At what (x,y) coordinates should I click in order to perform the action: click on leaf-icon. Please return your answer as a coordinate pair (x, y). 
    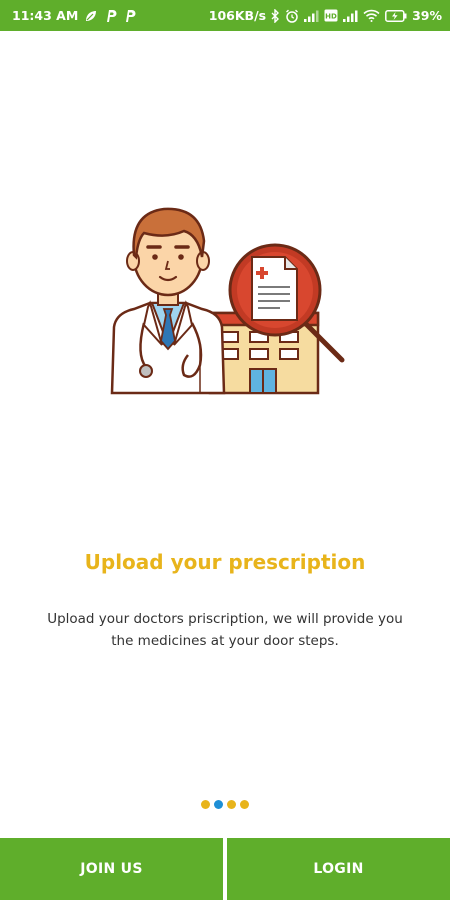
    Looking at the image, I should click on (91, 16).